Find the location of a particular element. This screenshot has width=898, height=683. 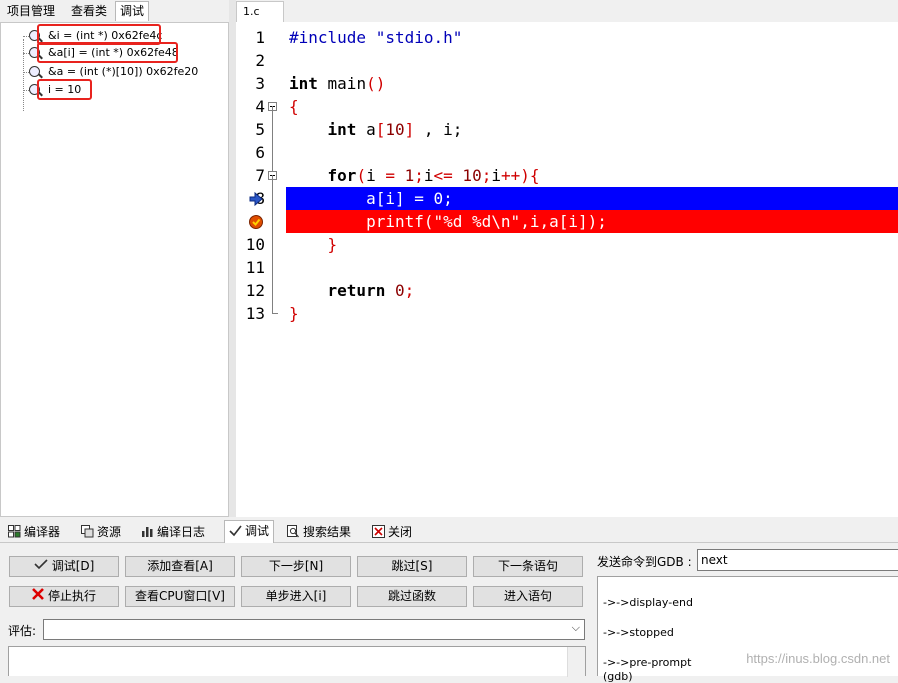

stop-icon is located at coordinates (38, 594).